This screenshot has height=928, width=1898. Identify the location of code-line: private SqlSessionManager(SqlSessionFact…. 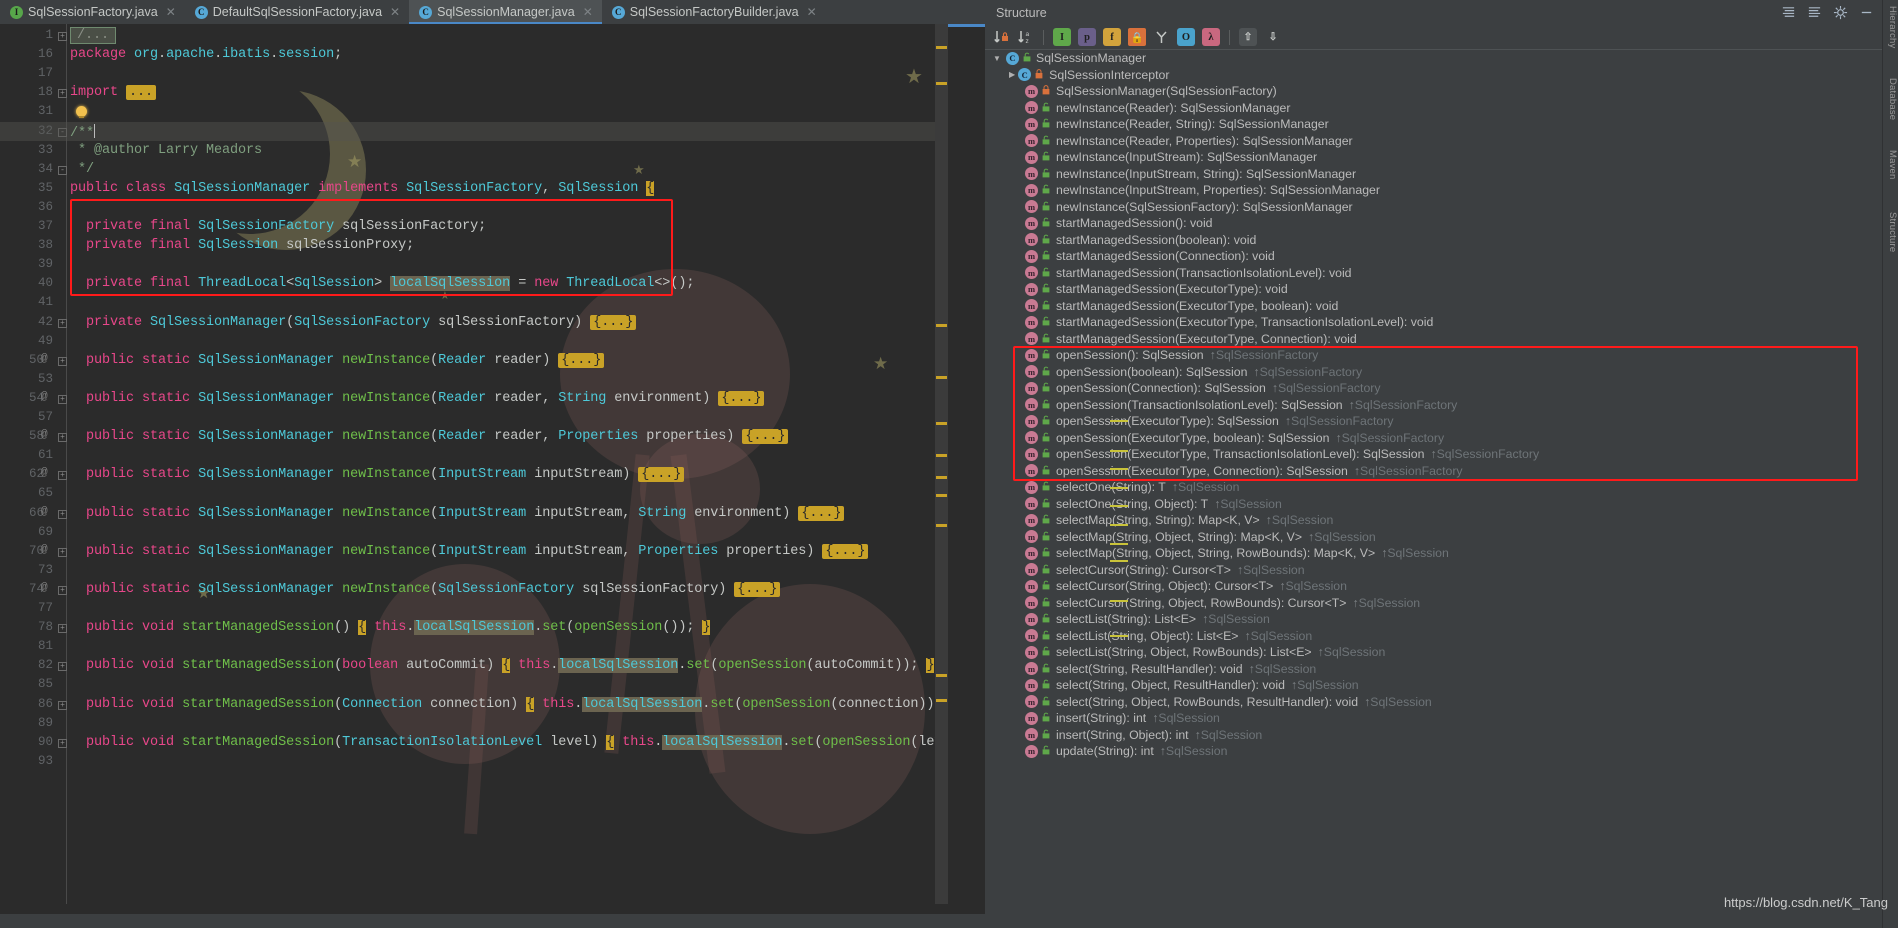
(353, 322).